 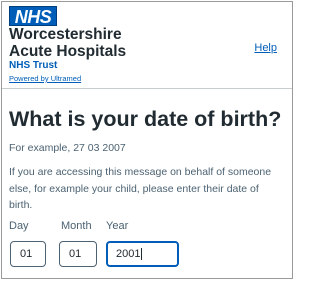 I want to click on day-label: Day, so click(x=19, y=226).